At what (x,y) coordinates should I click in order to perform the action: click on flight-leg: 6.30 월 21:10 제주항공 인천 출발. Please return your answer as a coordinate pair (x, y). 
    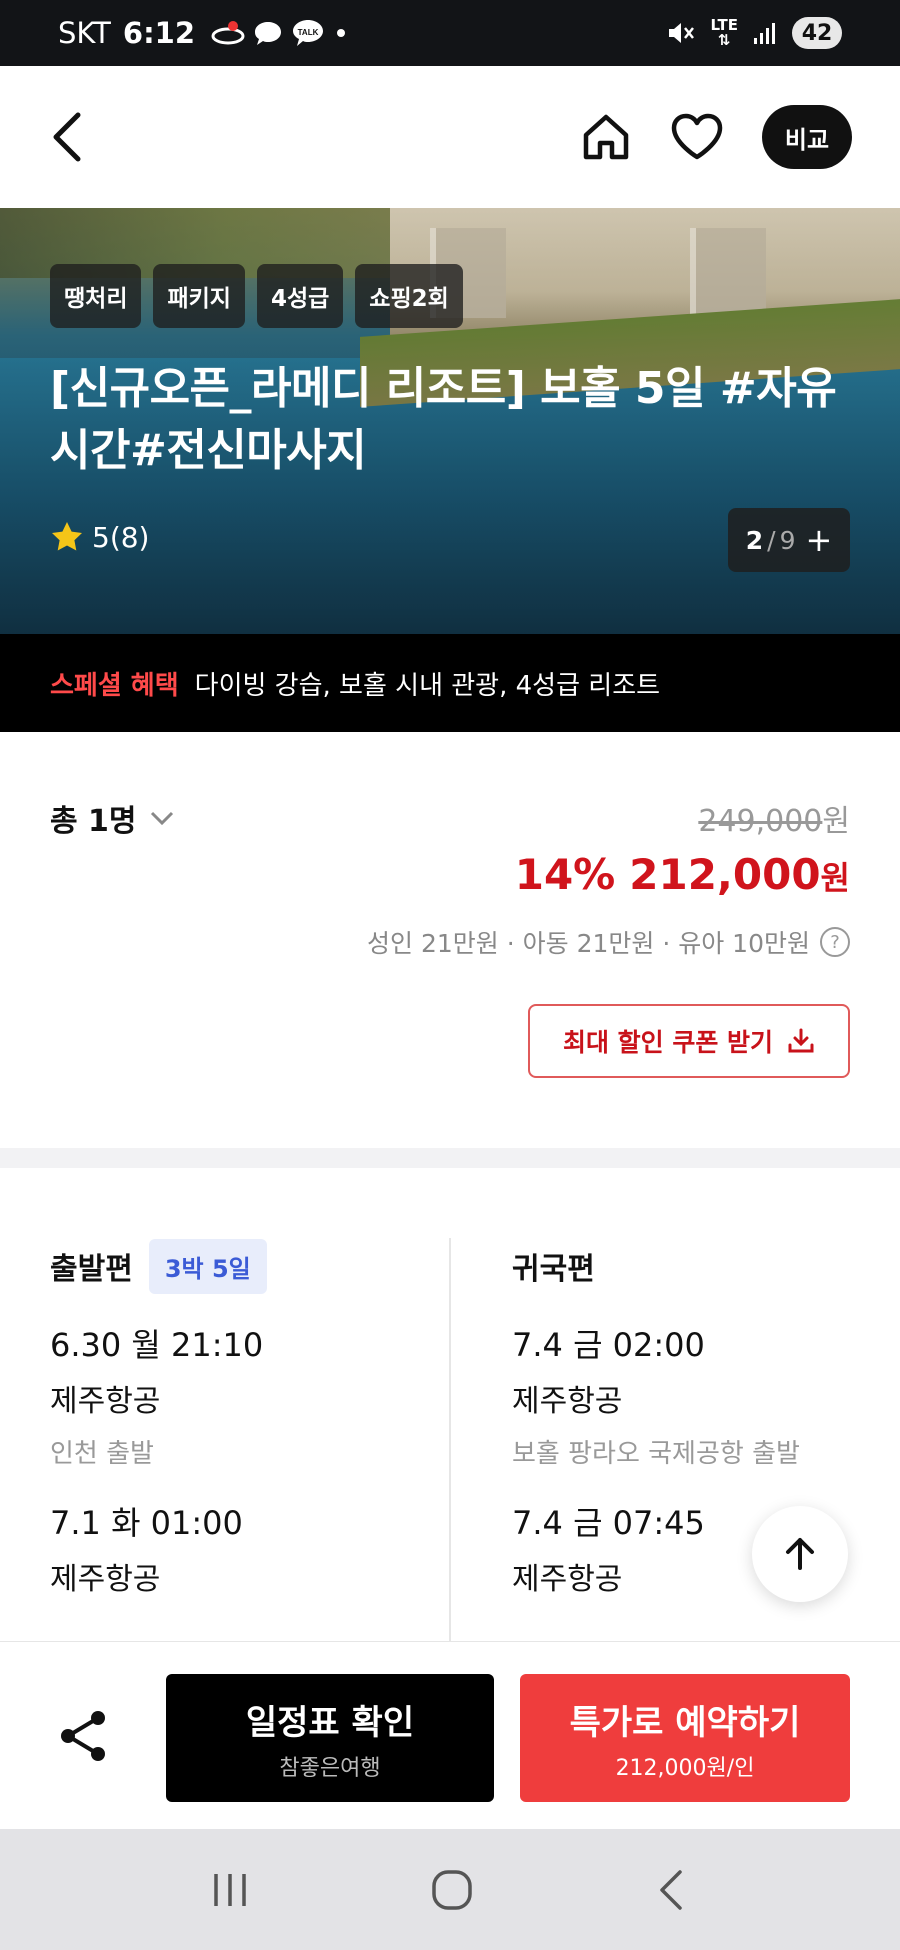
    Looking at the image, I should click on (250, 1398).